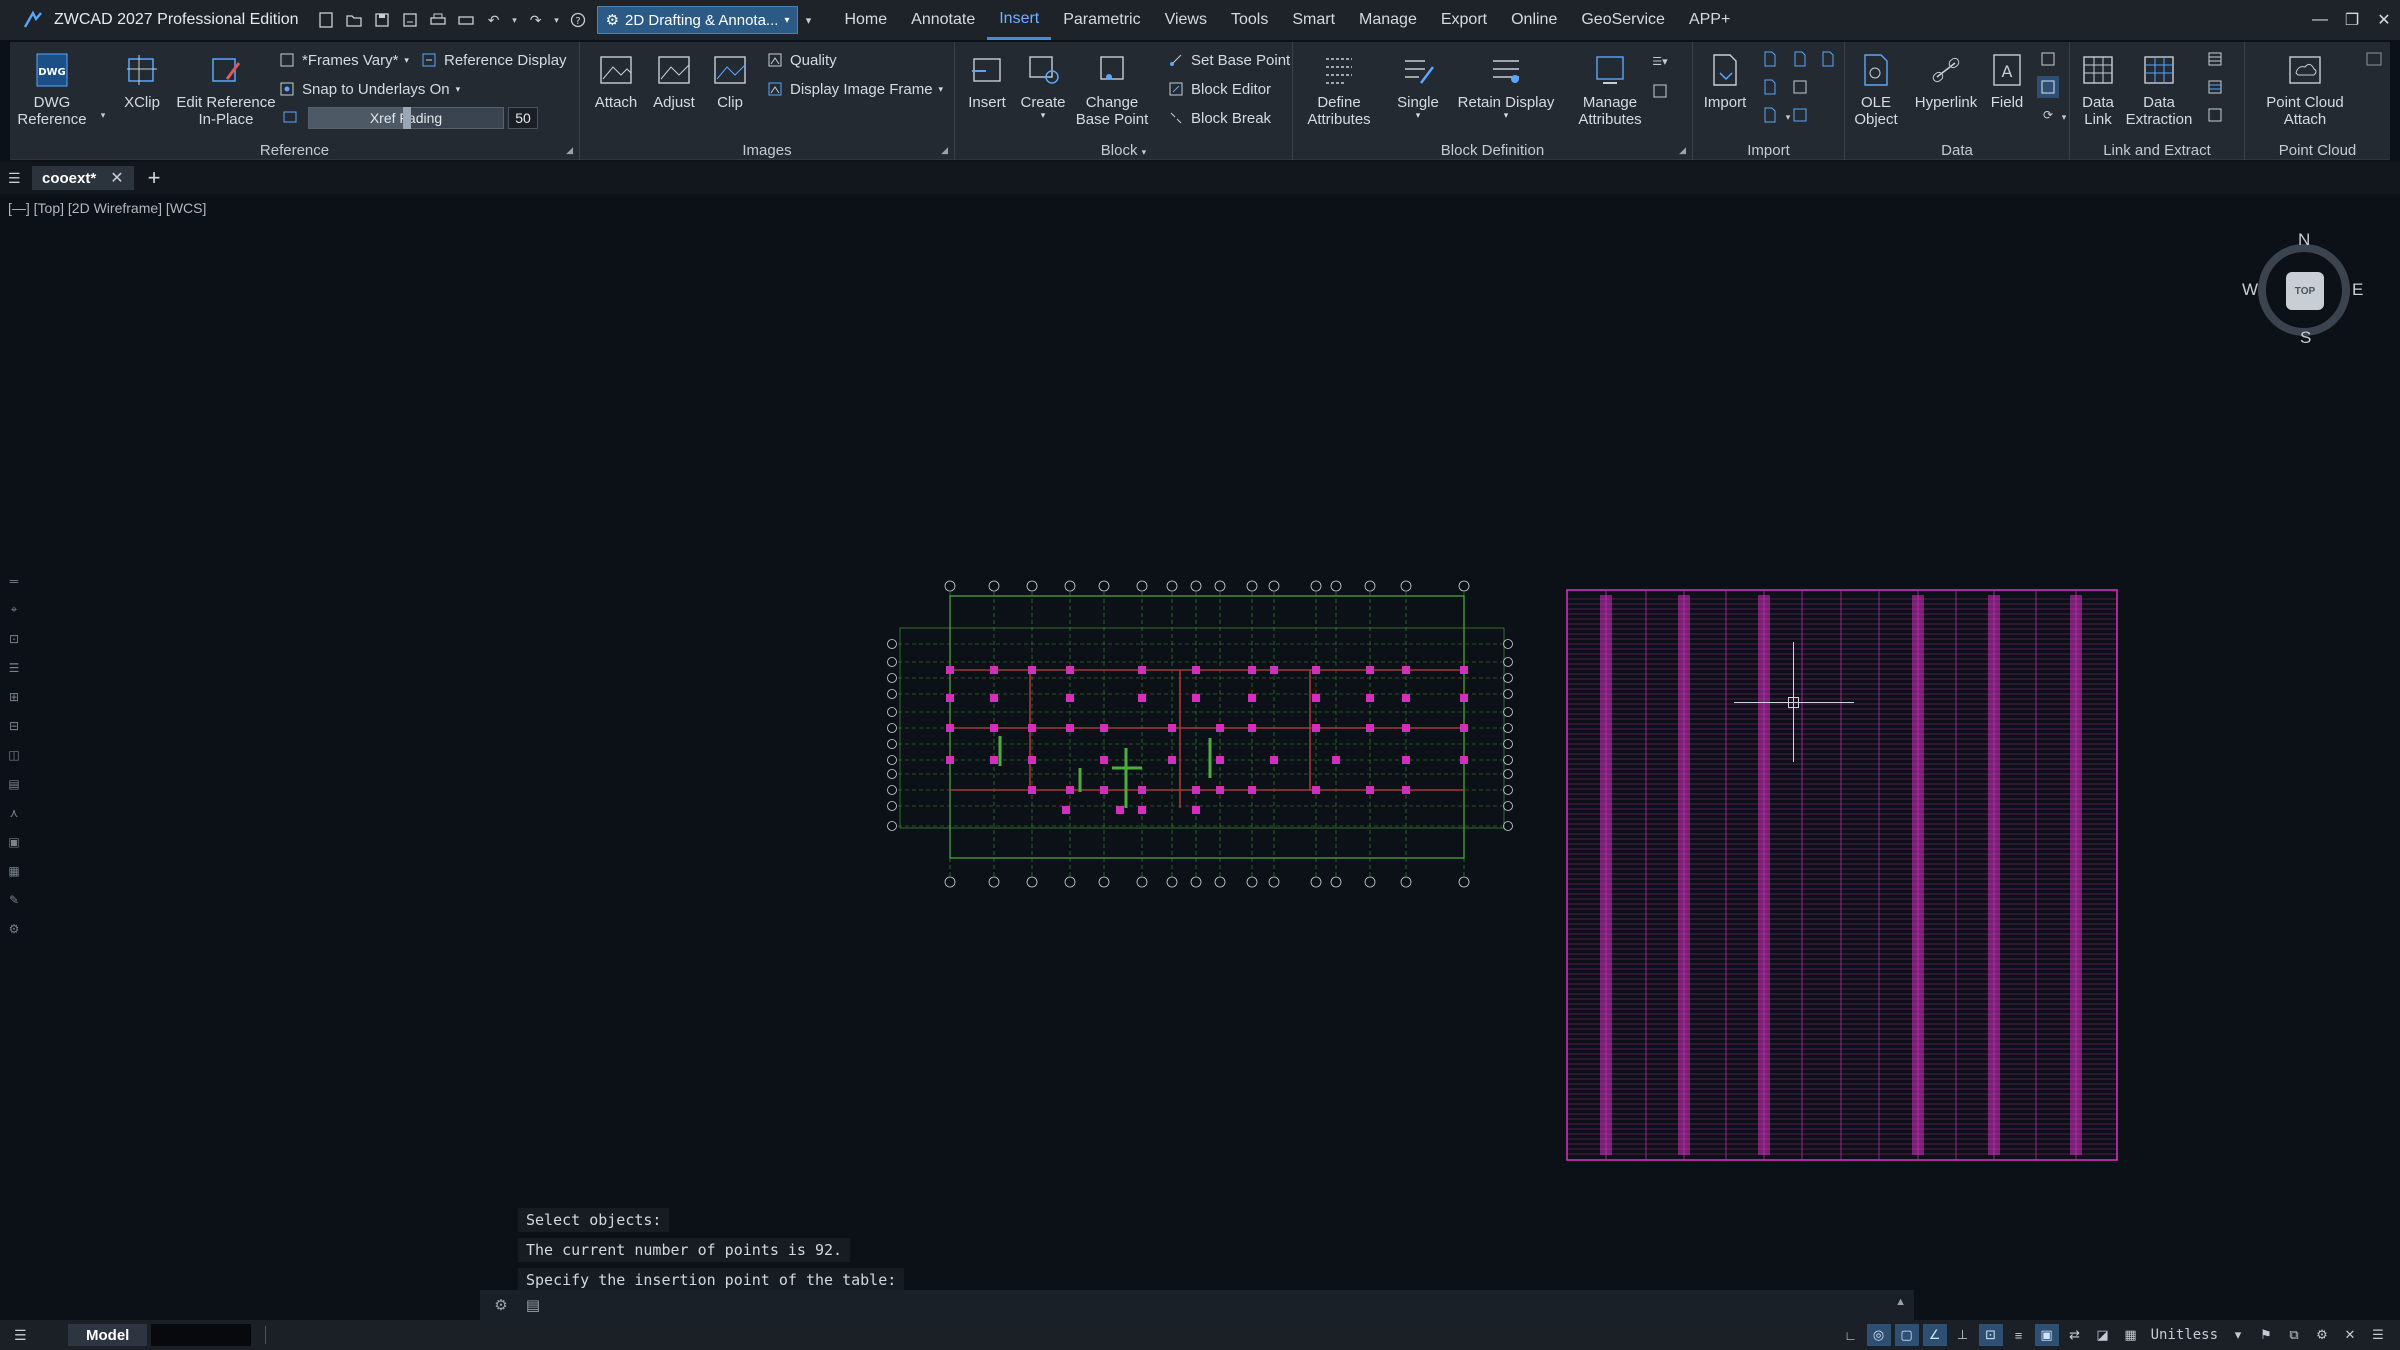 The height and width of the screenshot is (1350, 2400). I want to click on quality-button: Quality, so click(801, 60).